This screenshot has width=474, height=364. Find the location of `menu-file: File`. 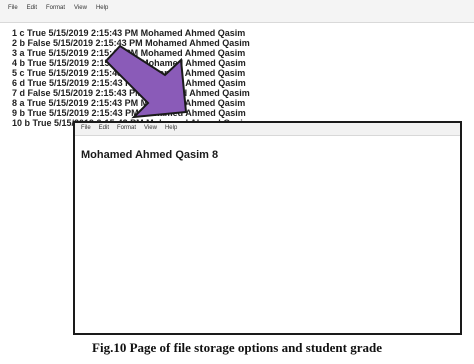

menu-file: File is located at coordinates (86, 128).